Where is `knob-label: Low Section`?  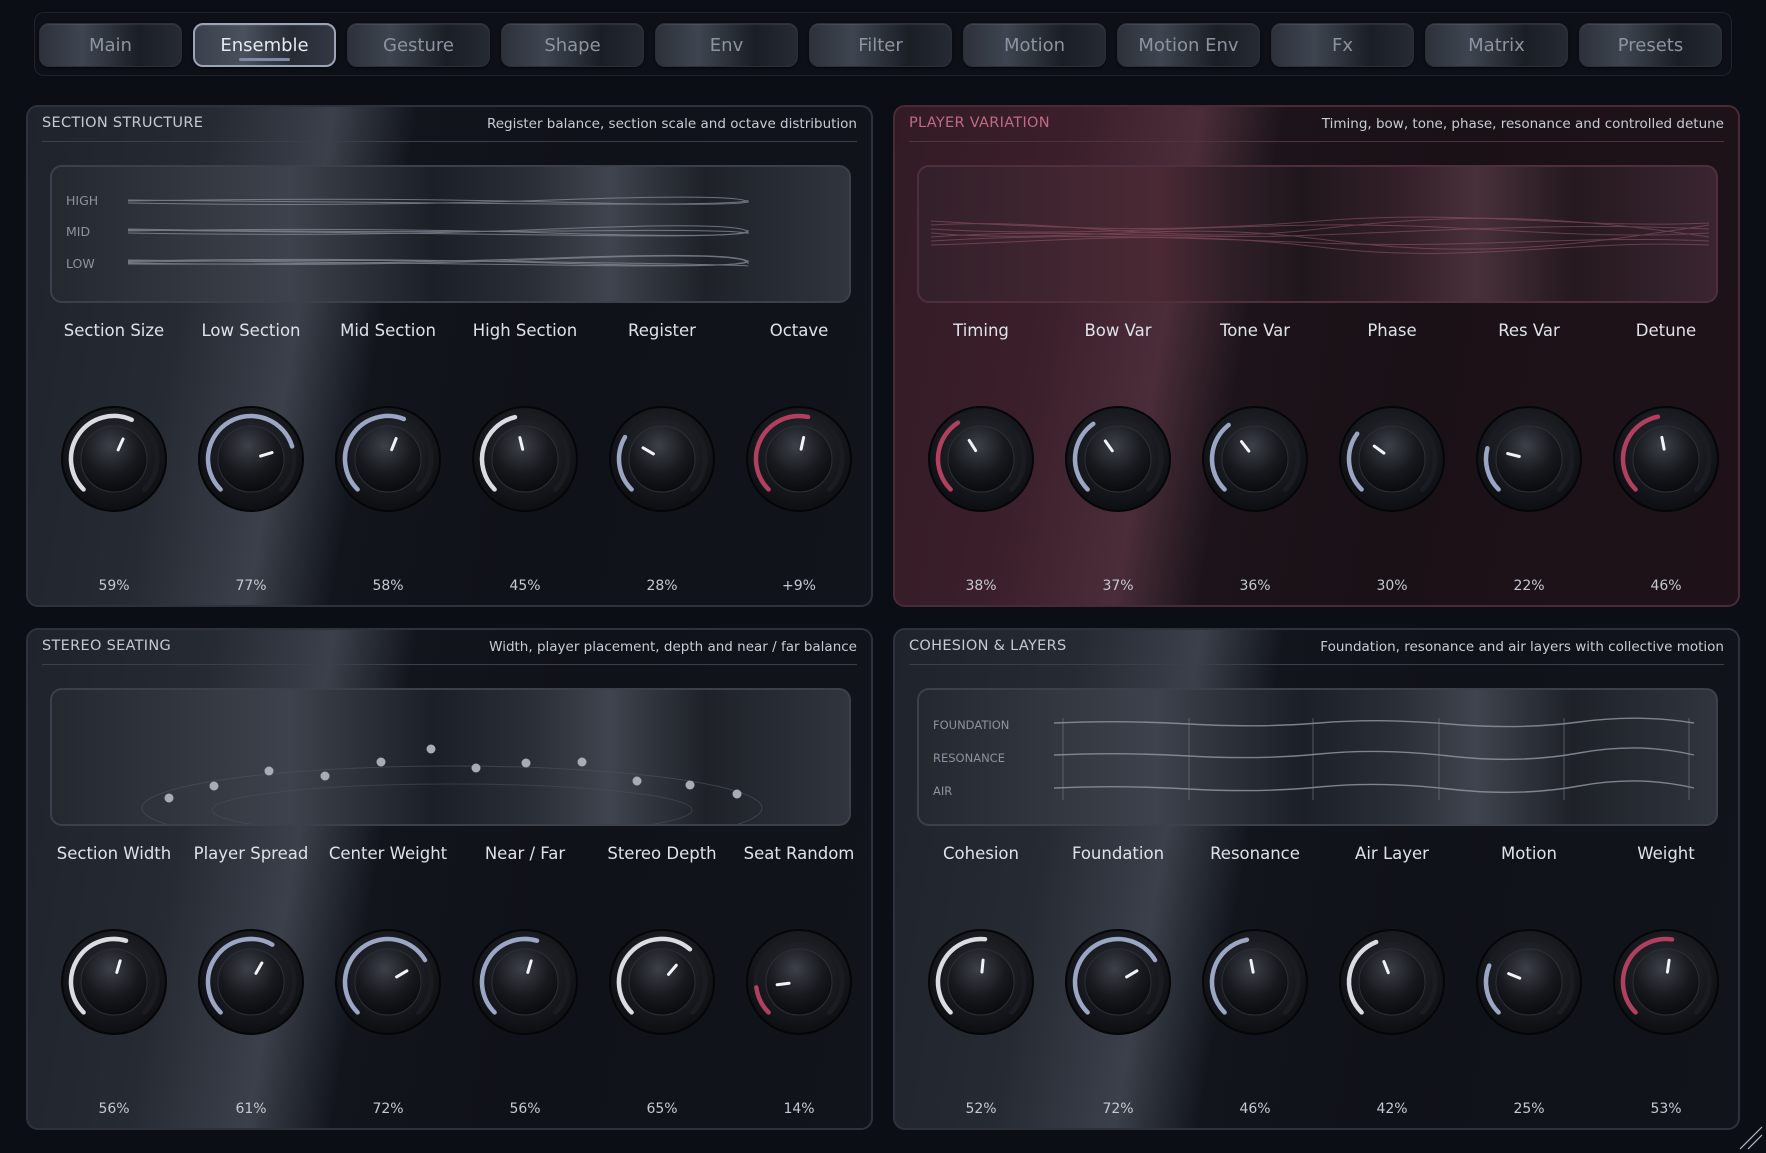 knob-label: Low Section is located at coordinates (251, 330).